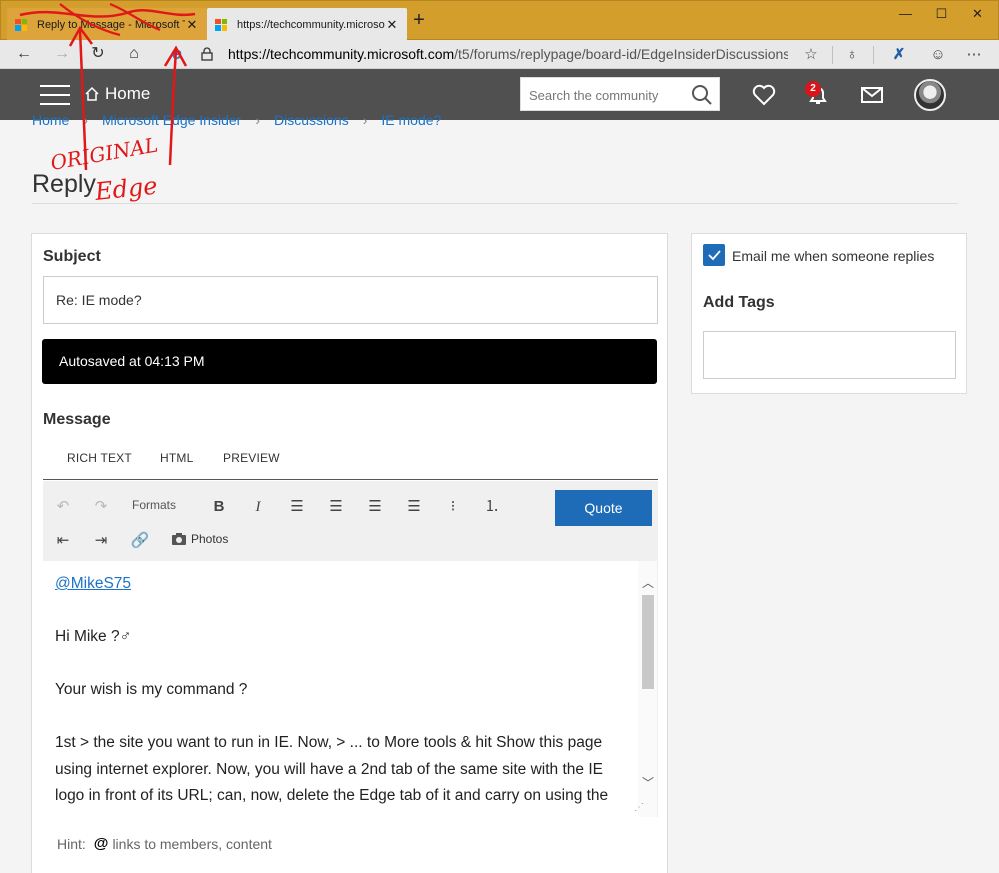  What do you see at coordinates (811, 55) in the screenshot?
I see `star-icon: ☆` at bounding box center [811, 55].